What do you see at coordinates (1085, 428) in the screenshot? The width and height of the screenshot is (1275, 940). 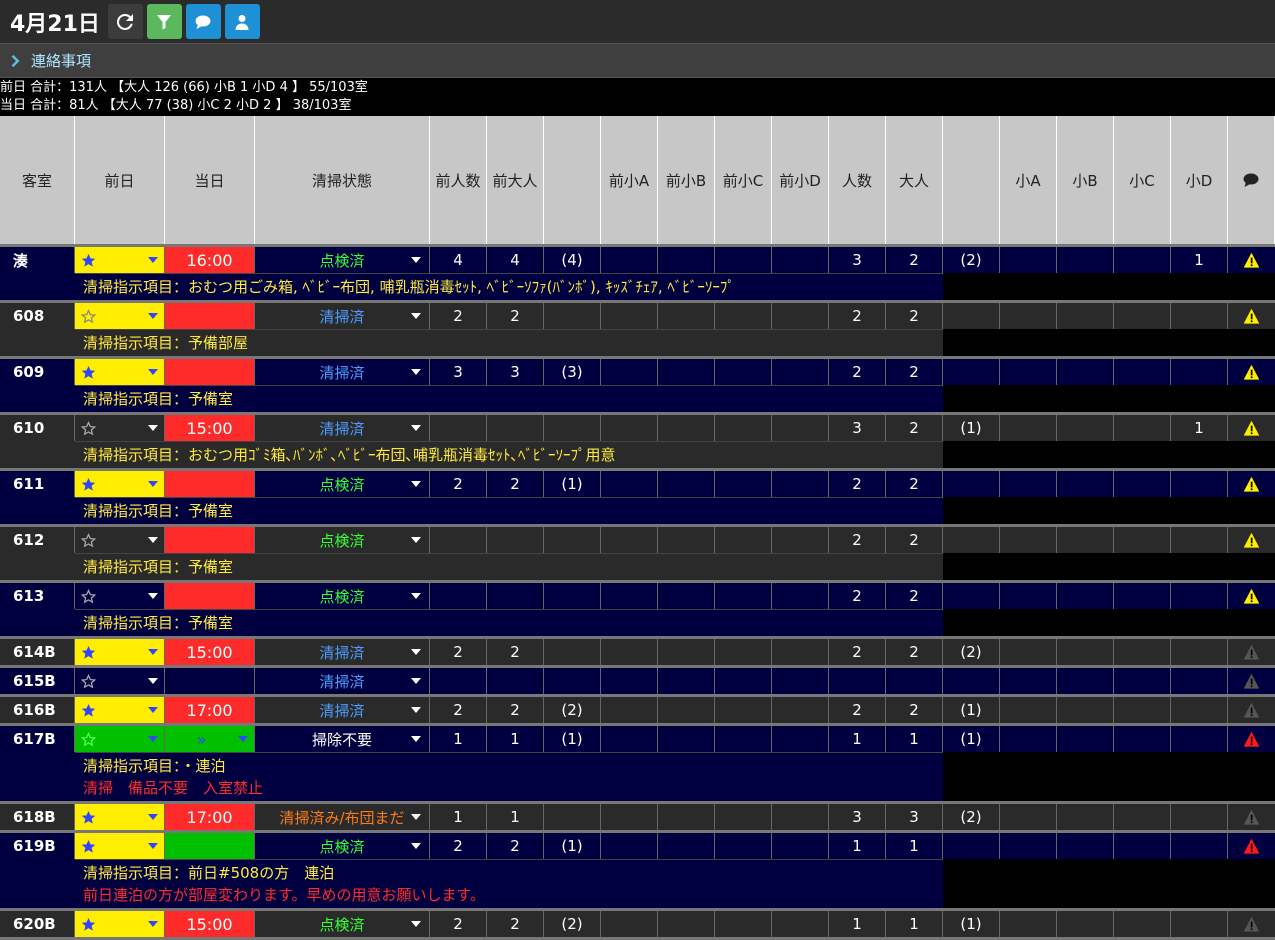 I see `cell-b` at bounding box center [1085, 428].